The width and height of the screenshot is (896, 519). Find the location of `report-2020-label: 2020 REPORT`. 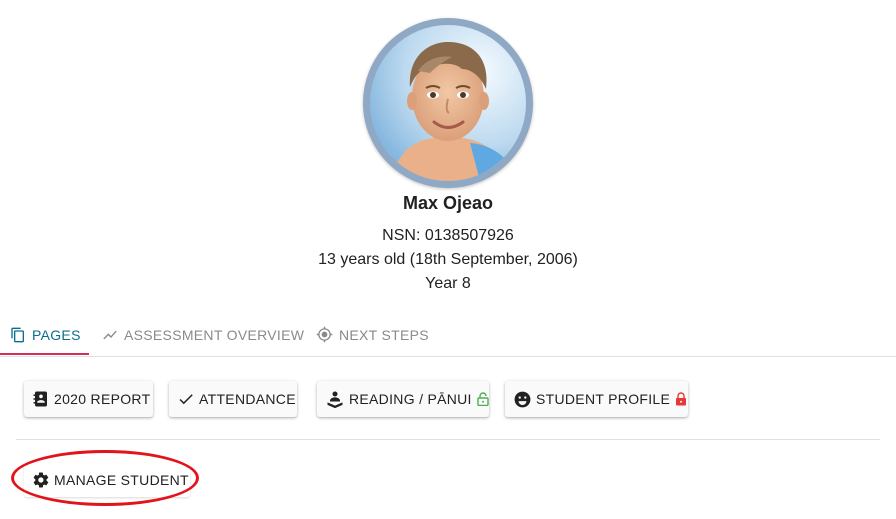

report-2020-label: 2020 REPORT is located at coordinates (102, 399).